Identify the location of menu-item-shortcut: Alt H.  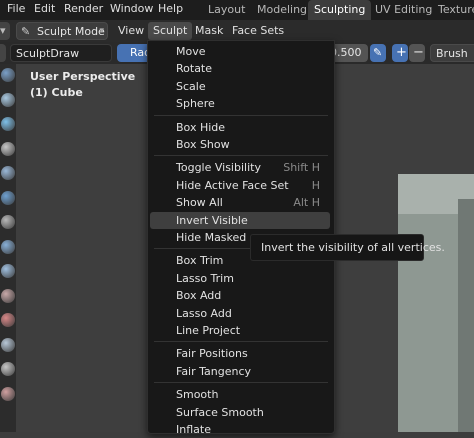
(306, 203).